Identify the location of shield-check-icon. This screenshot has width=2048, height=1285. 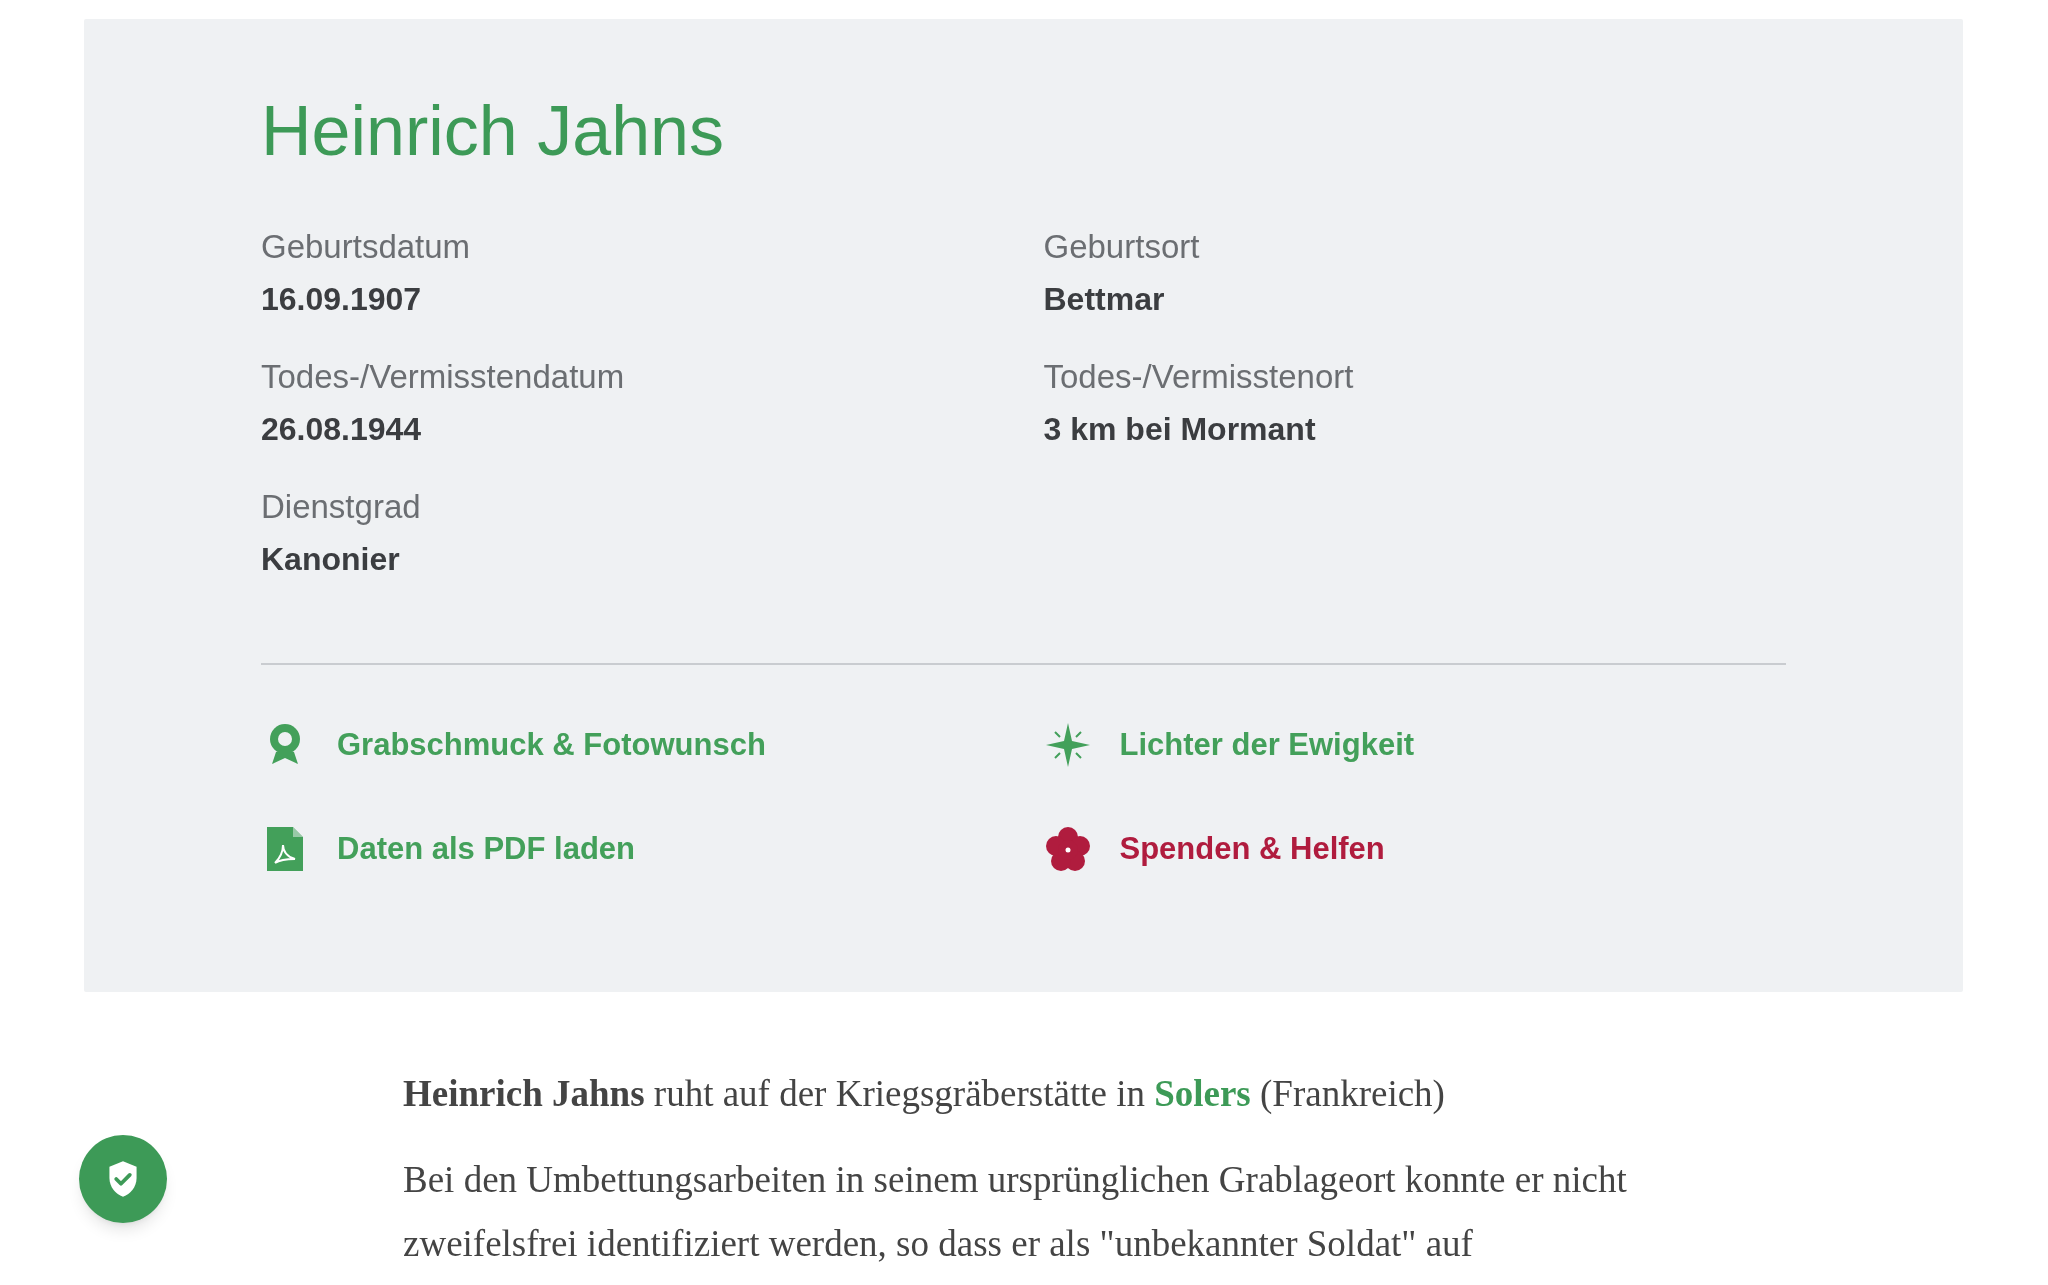
(123, 1179).